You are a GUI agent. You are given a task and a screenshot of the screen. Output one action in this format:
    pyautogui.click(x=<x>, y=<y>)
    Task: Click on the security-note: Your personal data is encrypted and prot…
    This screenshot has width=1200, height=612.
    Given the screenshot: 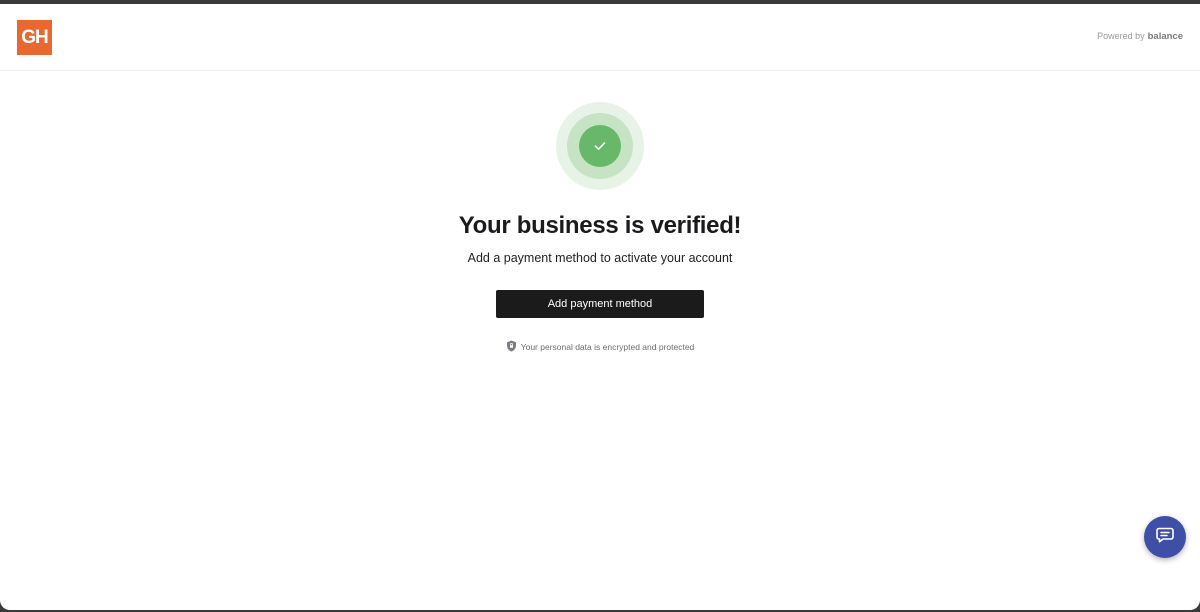 What is the action you would take?
    pyautogui.click(x=600, y=347)
    